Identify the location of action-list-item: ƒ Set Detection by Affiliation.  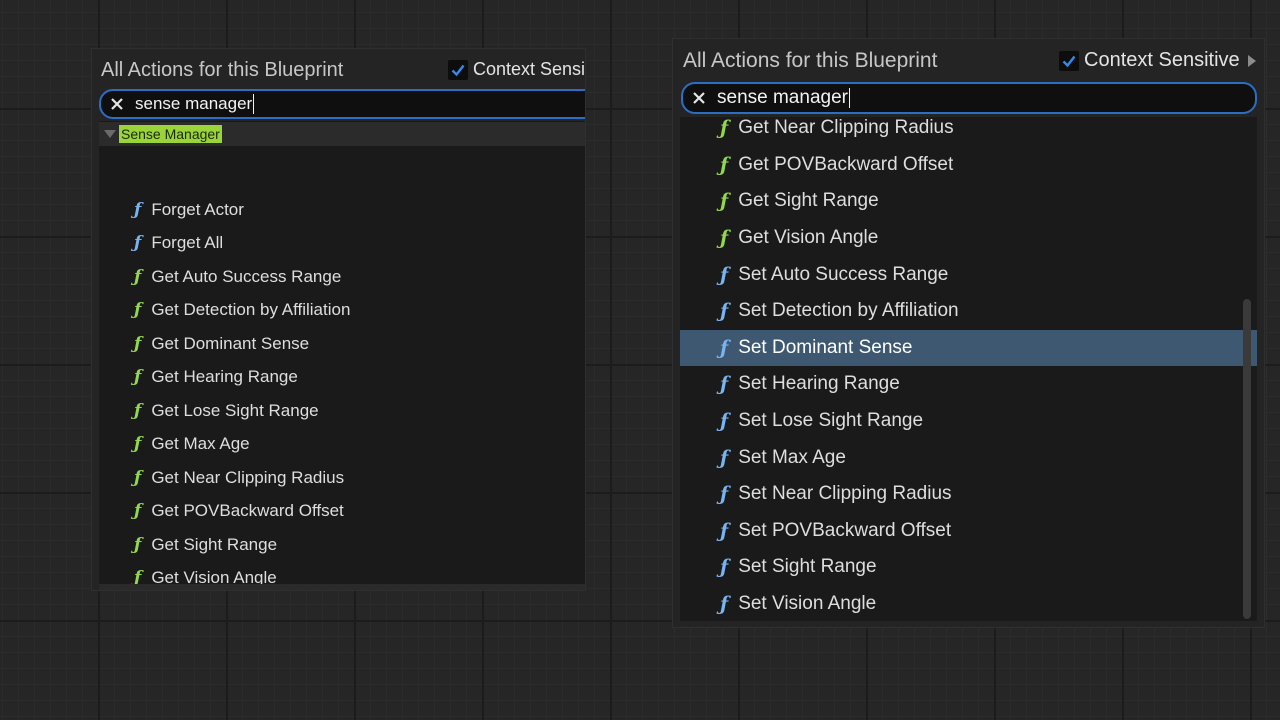
(968, 311).